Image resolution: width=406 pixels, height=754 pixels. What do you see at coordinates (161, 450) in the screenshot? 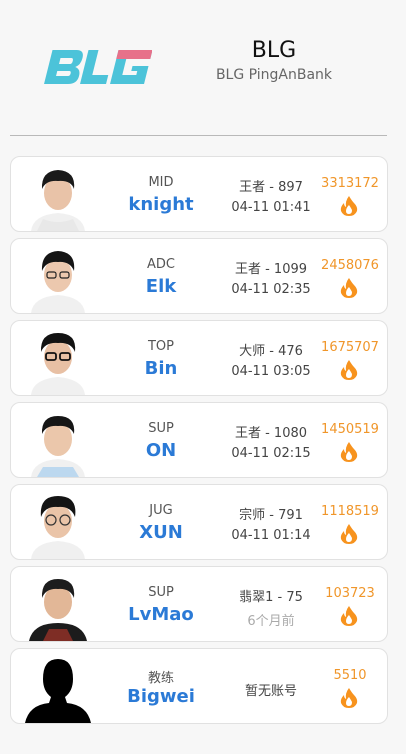
I see `player-name: ON` at bounding box center [161, 450].